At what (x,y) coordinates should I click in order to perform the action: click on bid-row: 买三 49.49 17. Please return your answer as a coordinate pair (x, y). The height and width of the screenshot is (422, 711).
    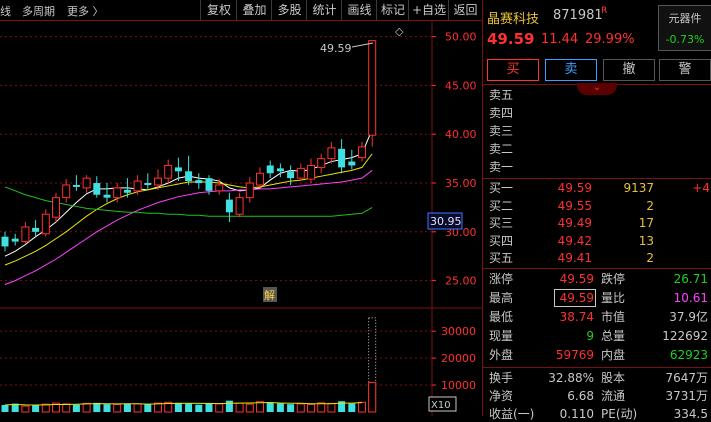
    Looking at the image, I should click on (597, 223).